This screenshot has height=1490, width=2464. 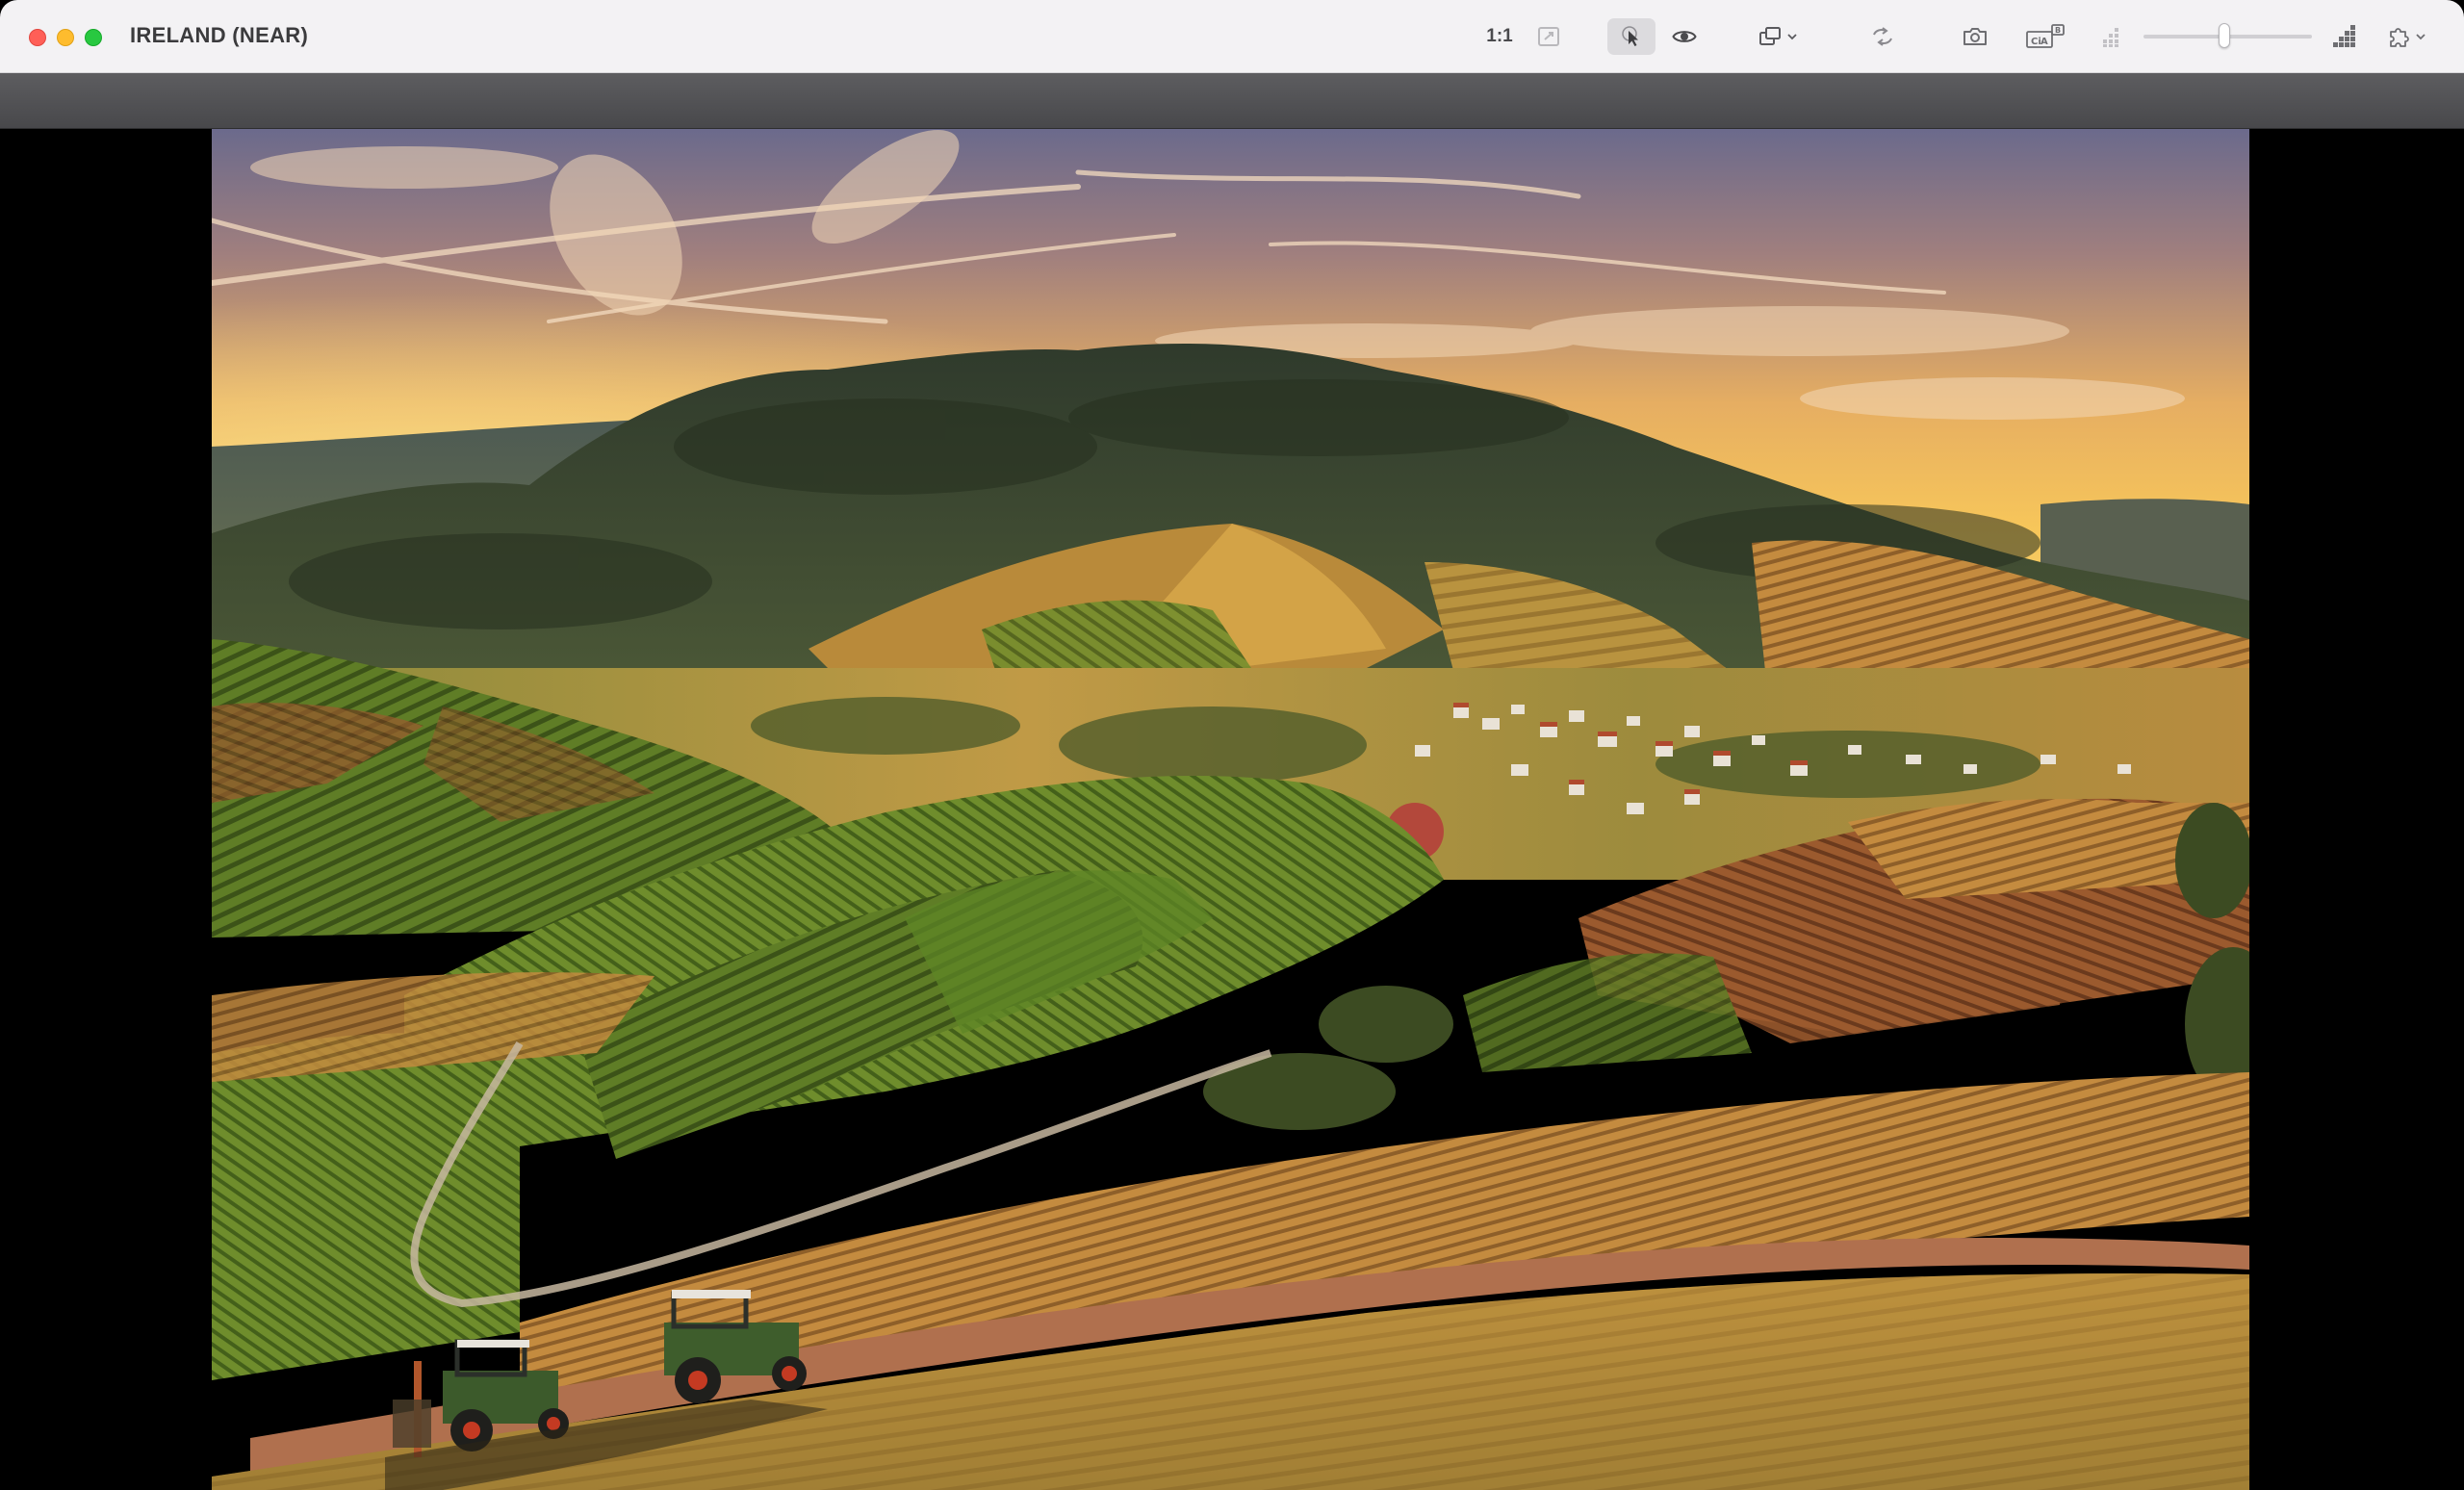 I want to click on zoom-label: 1:1, so click(x=1499, y=36).